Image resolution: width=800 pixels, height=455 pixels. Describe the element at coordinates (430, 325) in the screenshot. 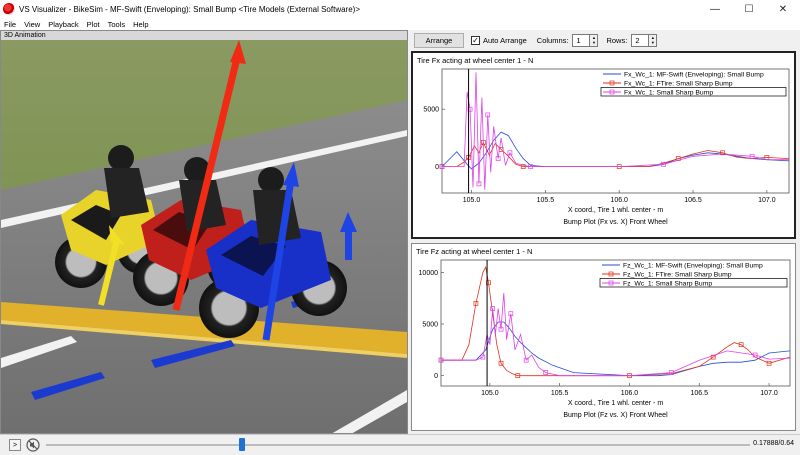

I see `fz-y-tick-label: 5000` at that location.